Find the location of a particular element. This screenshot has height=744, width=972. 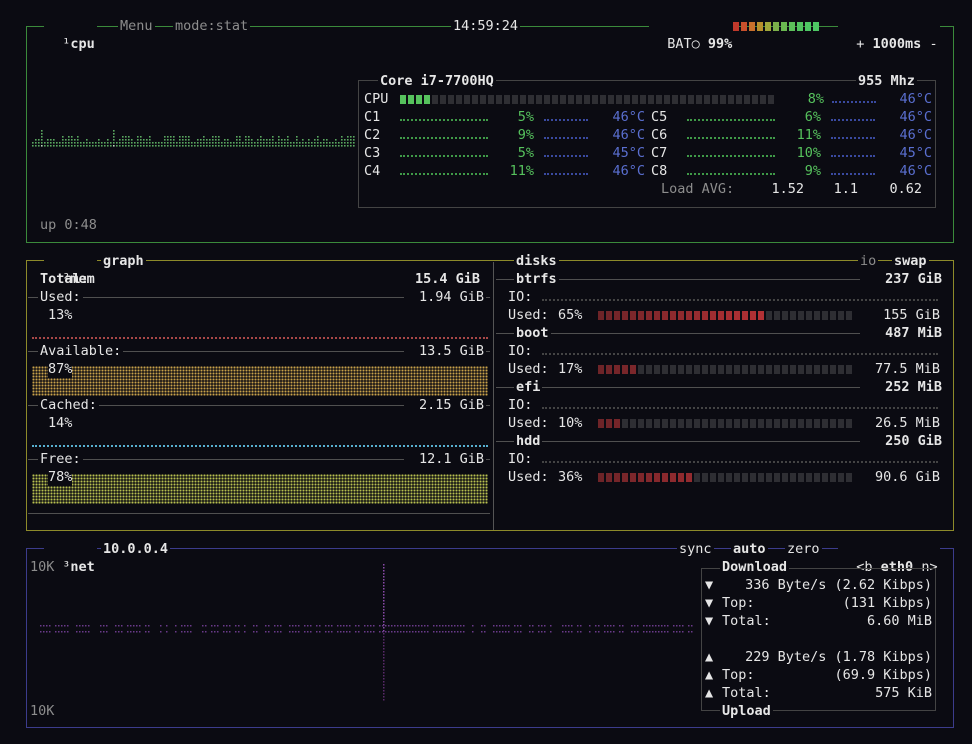

download-arrow-icon: ▼ is located at coordinates (709, 585).